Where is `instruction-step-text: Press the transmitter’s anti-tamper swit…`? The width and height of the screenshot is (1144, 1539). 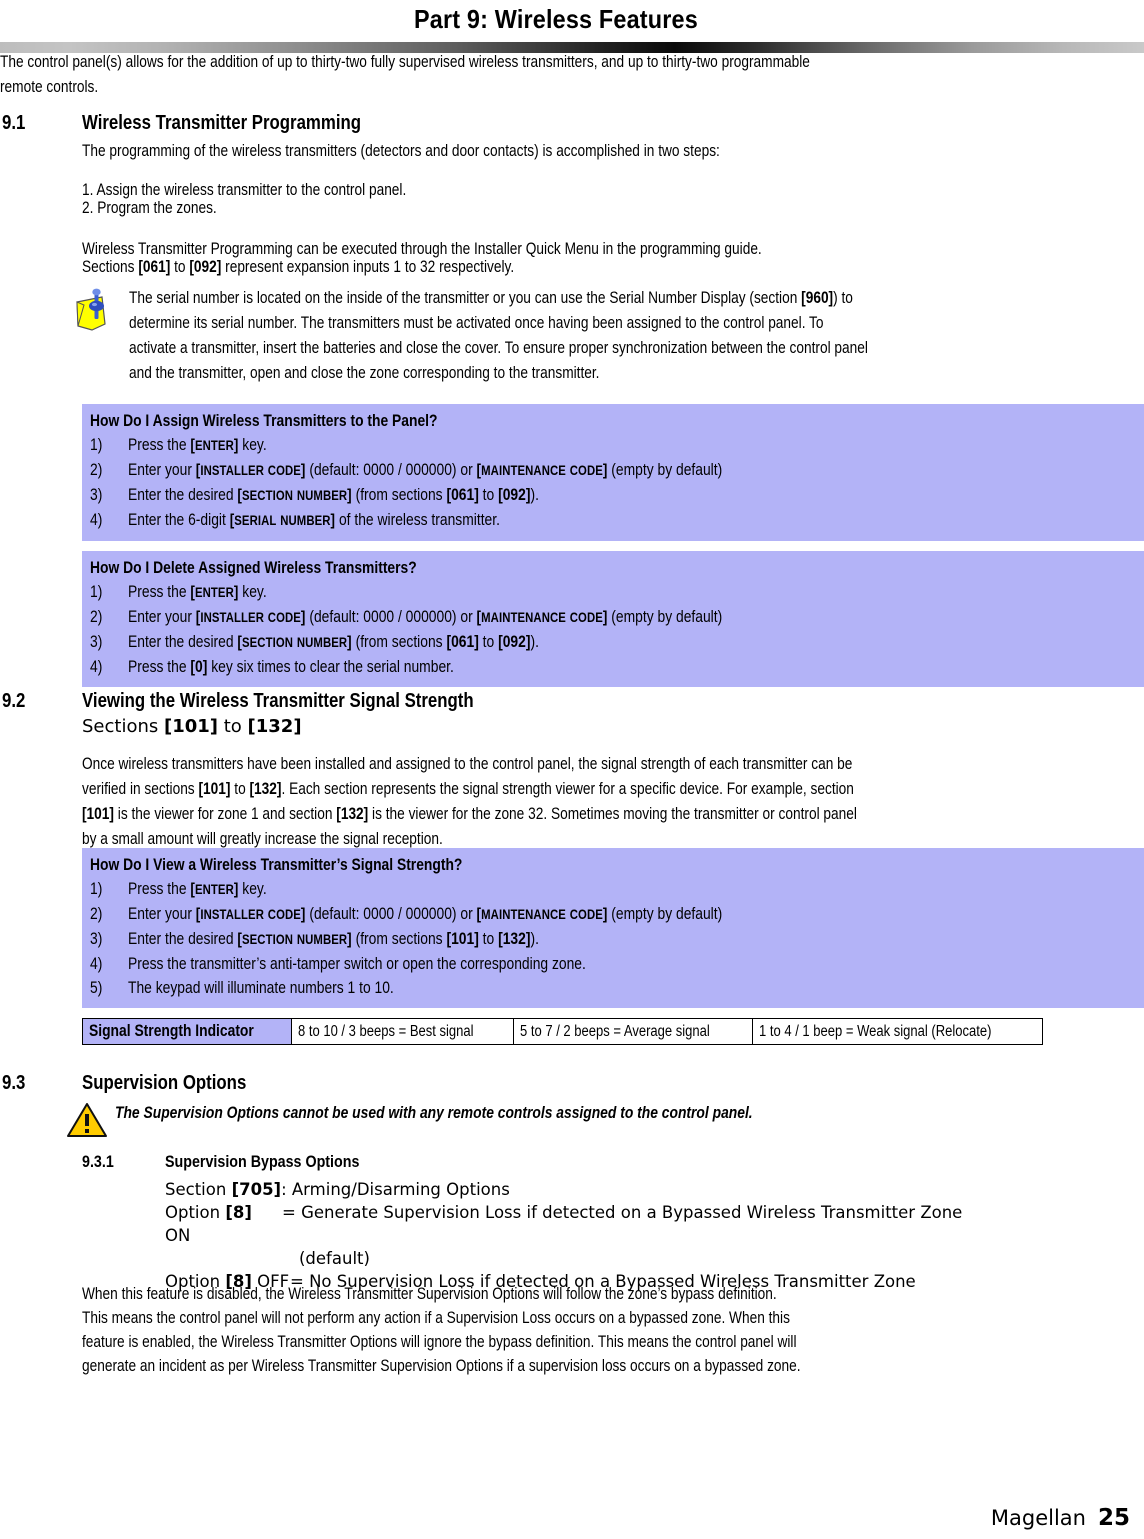 instruction-step-text: Press the transmitter’s anti-tamper swit… is located at coordinates (357, 964).